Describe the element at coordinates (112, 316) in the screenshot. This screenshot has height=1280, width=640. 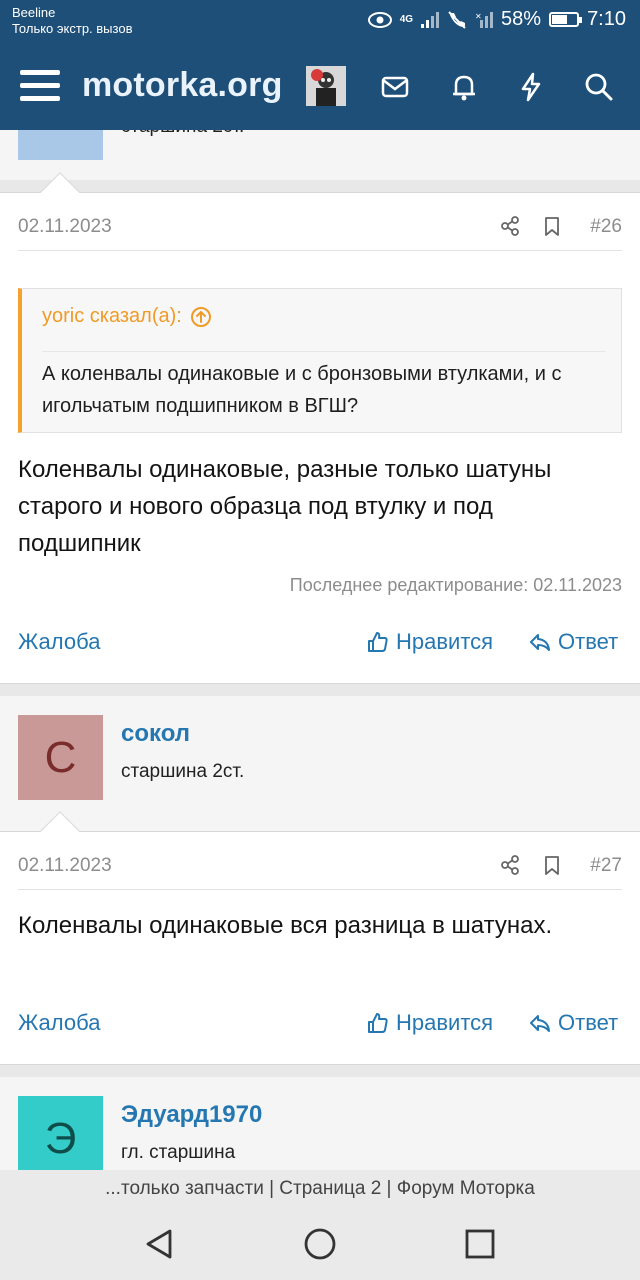
I see `quote-author: yoric сказал(а):` at that location.